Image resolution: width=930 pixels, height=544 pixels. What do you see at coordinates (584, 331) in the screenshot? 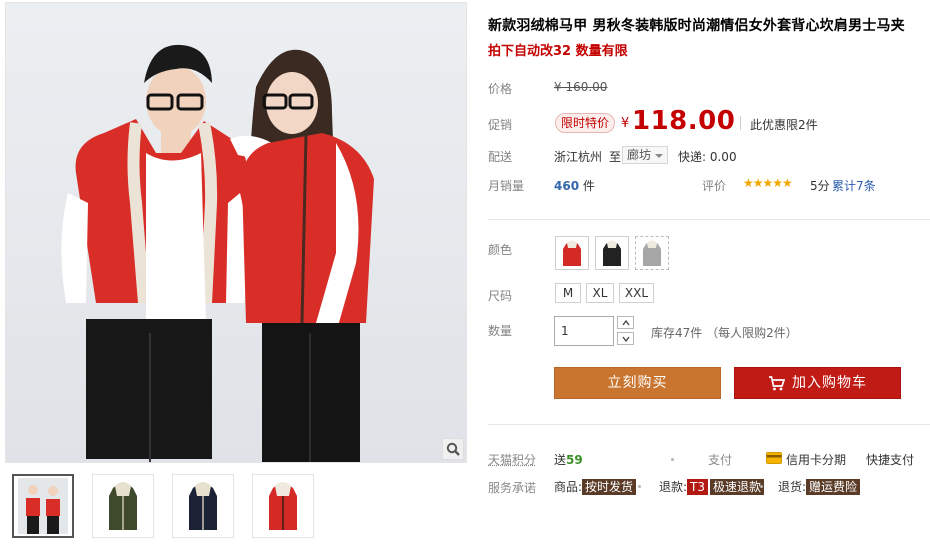
I see `quantity-input` at bounding box center [584, 331].